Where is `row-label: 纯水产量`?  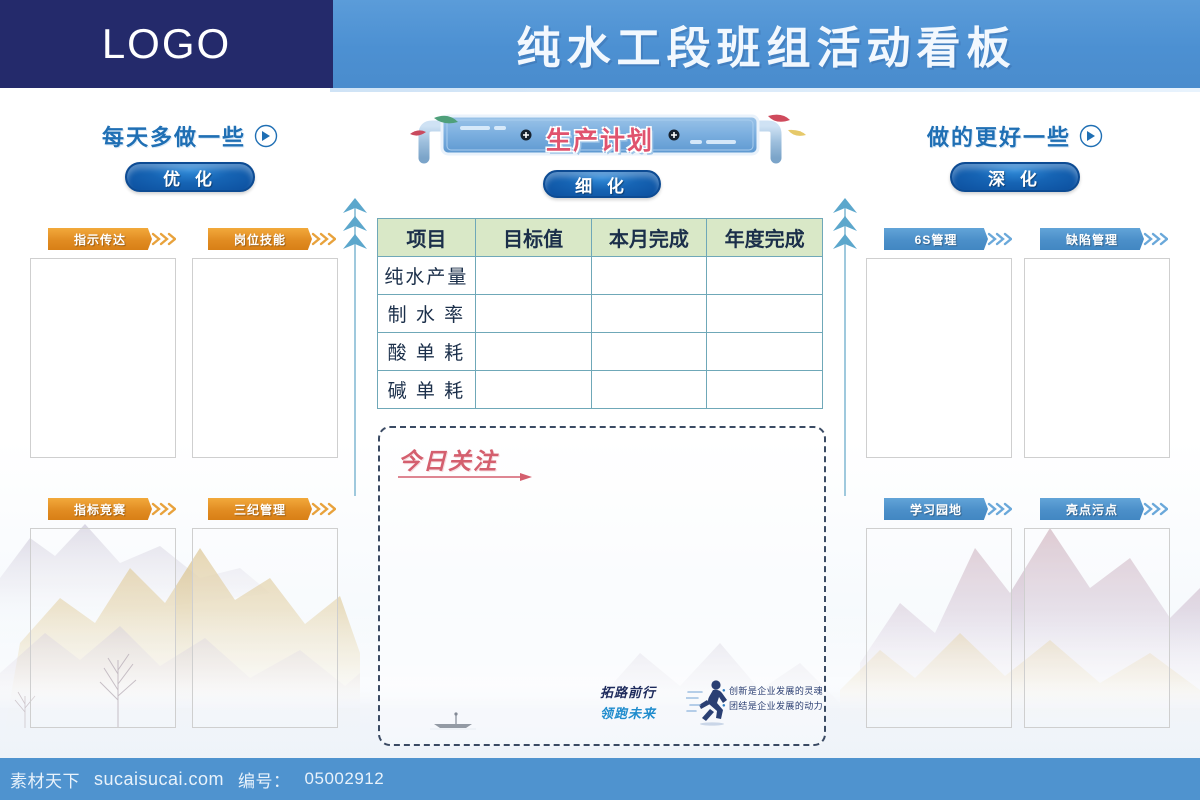
row-label: 纯水产量 is located at coordinates (426, 275).